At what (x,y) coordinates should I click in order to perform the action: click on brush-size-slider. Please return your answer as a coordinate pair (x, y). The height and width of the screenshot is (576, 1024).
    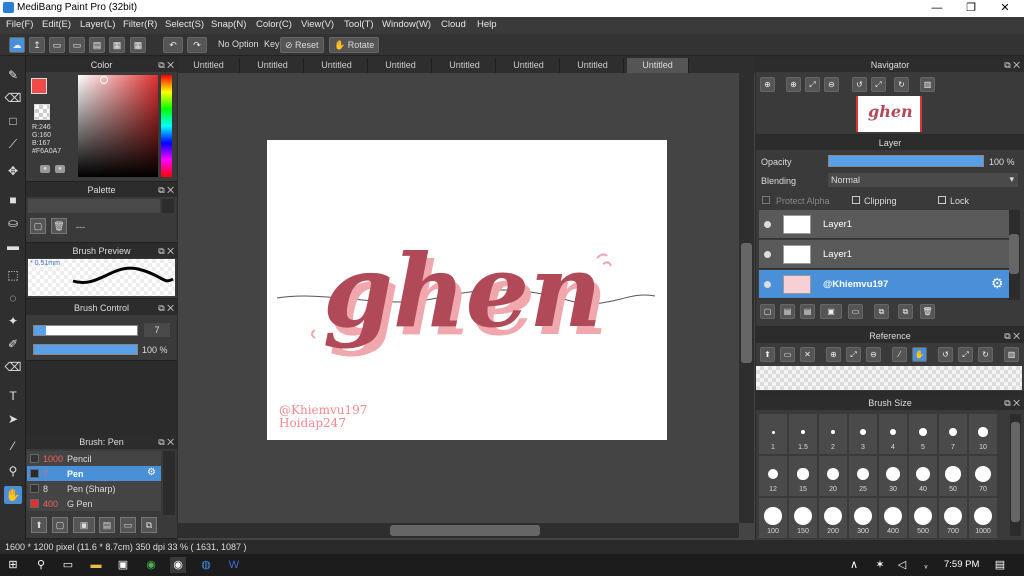
    Looking at the image, I should click on (85, 330).